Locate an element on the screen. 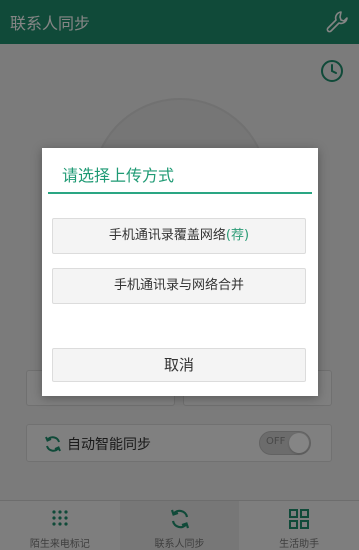 Image resolution: width=359 pixels, height=550 pixels. option-label: 手机通讯录与网络合并 is located at coordinates (178, 285).